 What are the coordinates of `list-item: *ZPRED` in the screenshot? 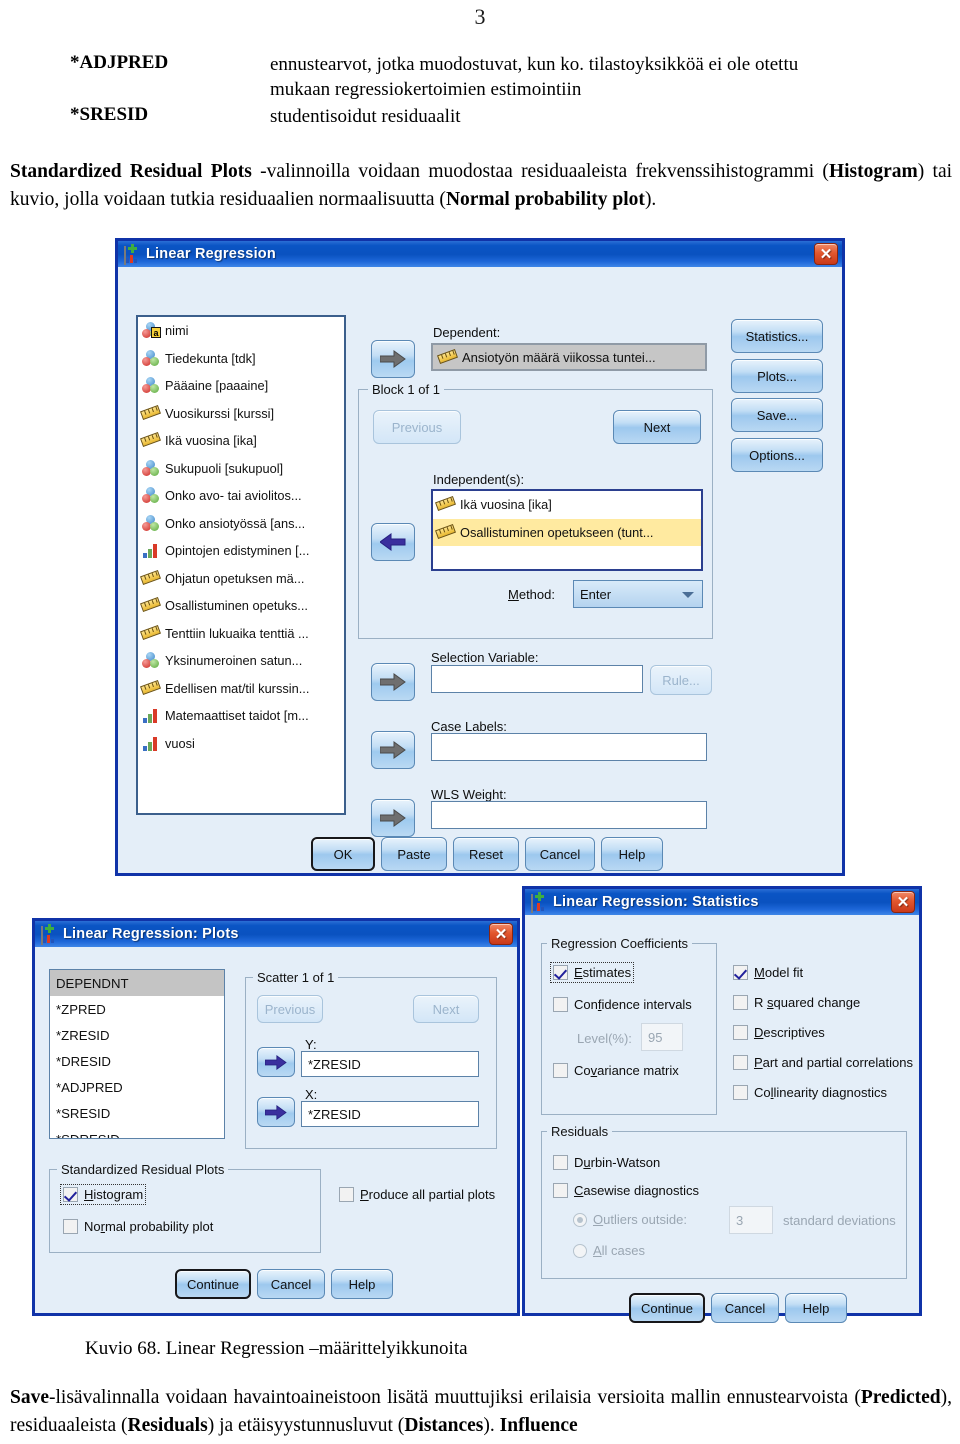 It's located at (137, 1009).